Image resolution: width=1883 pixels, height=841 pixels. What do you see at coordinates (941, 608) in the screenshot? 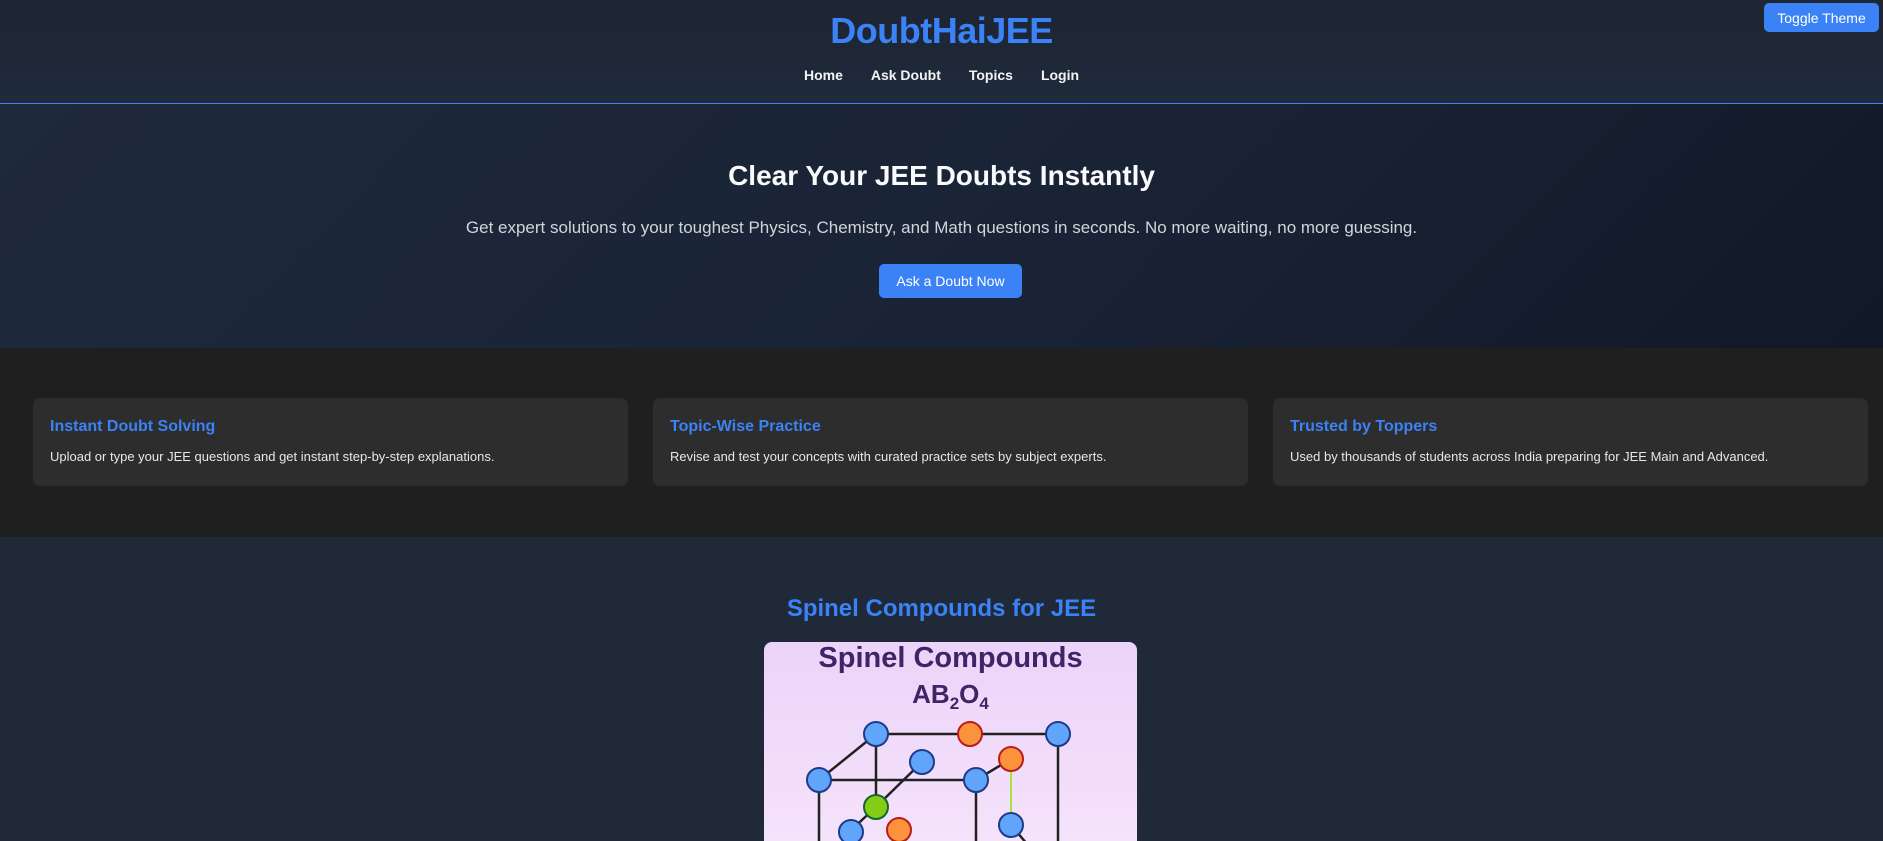
I see `spinel-heading: Spinel Compounds for JEE` at bounding box center [941, 608].